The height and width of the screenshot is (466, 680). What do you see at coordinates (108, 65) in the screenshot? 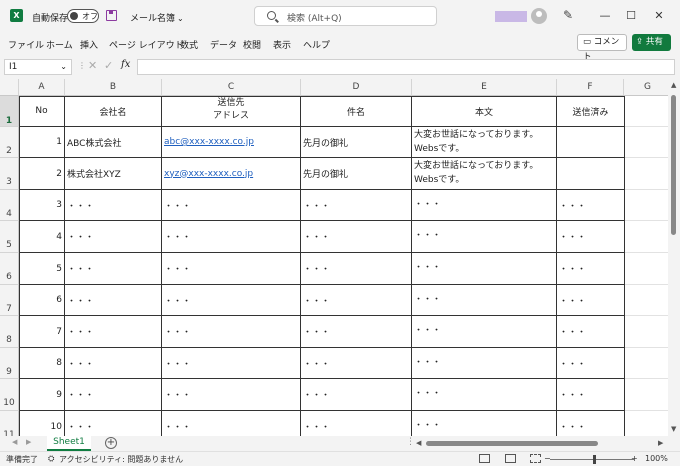
I see `confirm-icon: ✓` at bounding box center [108, 65].